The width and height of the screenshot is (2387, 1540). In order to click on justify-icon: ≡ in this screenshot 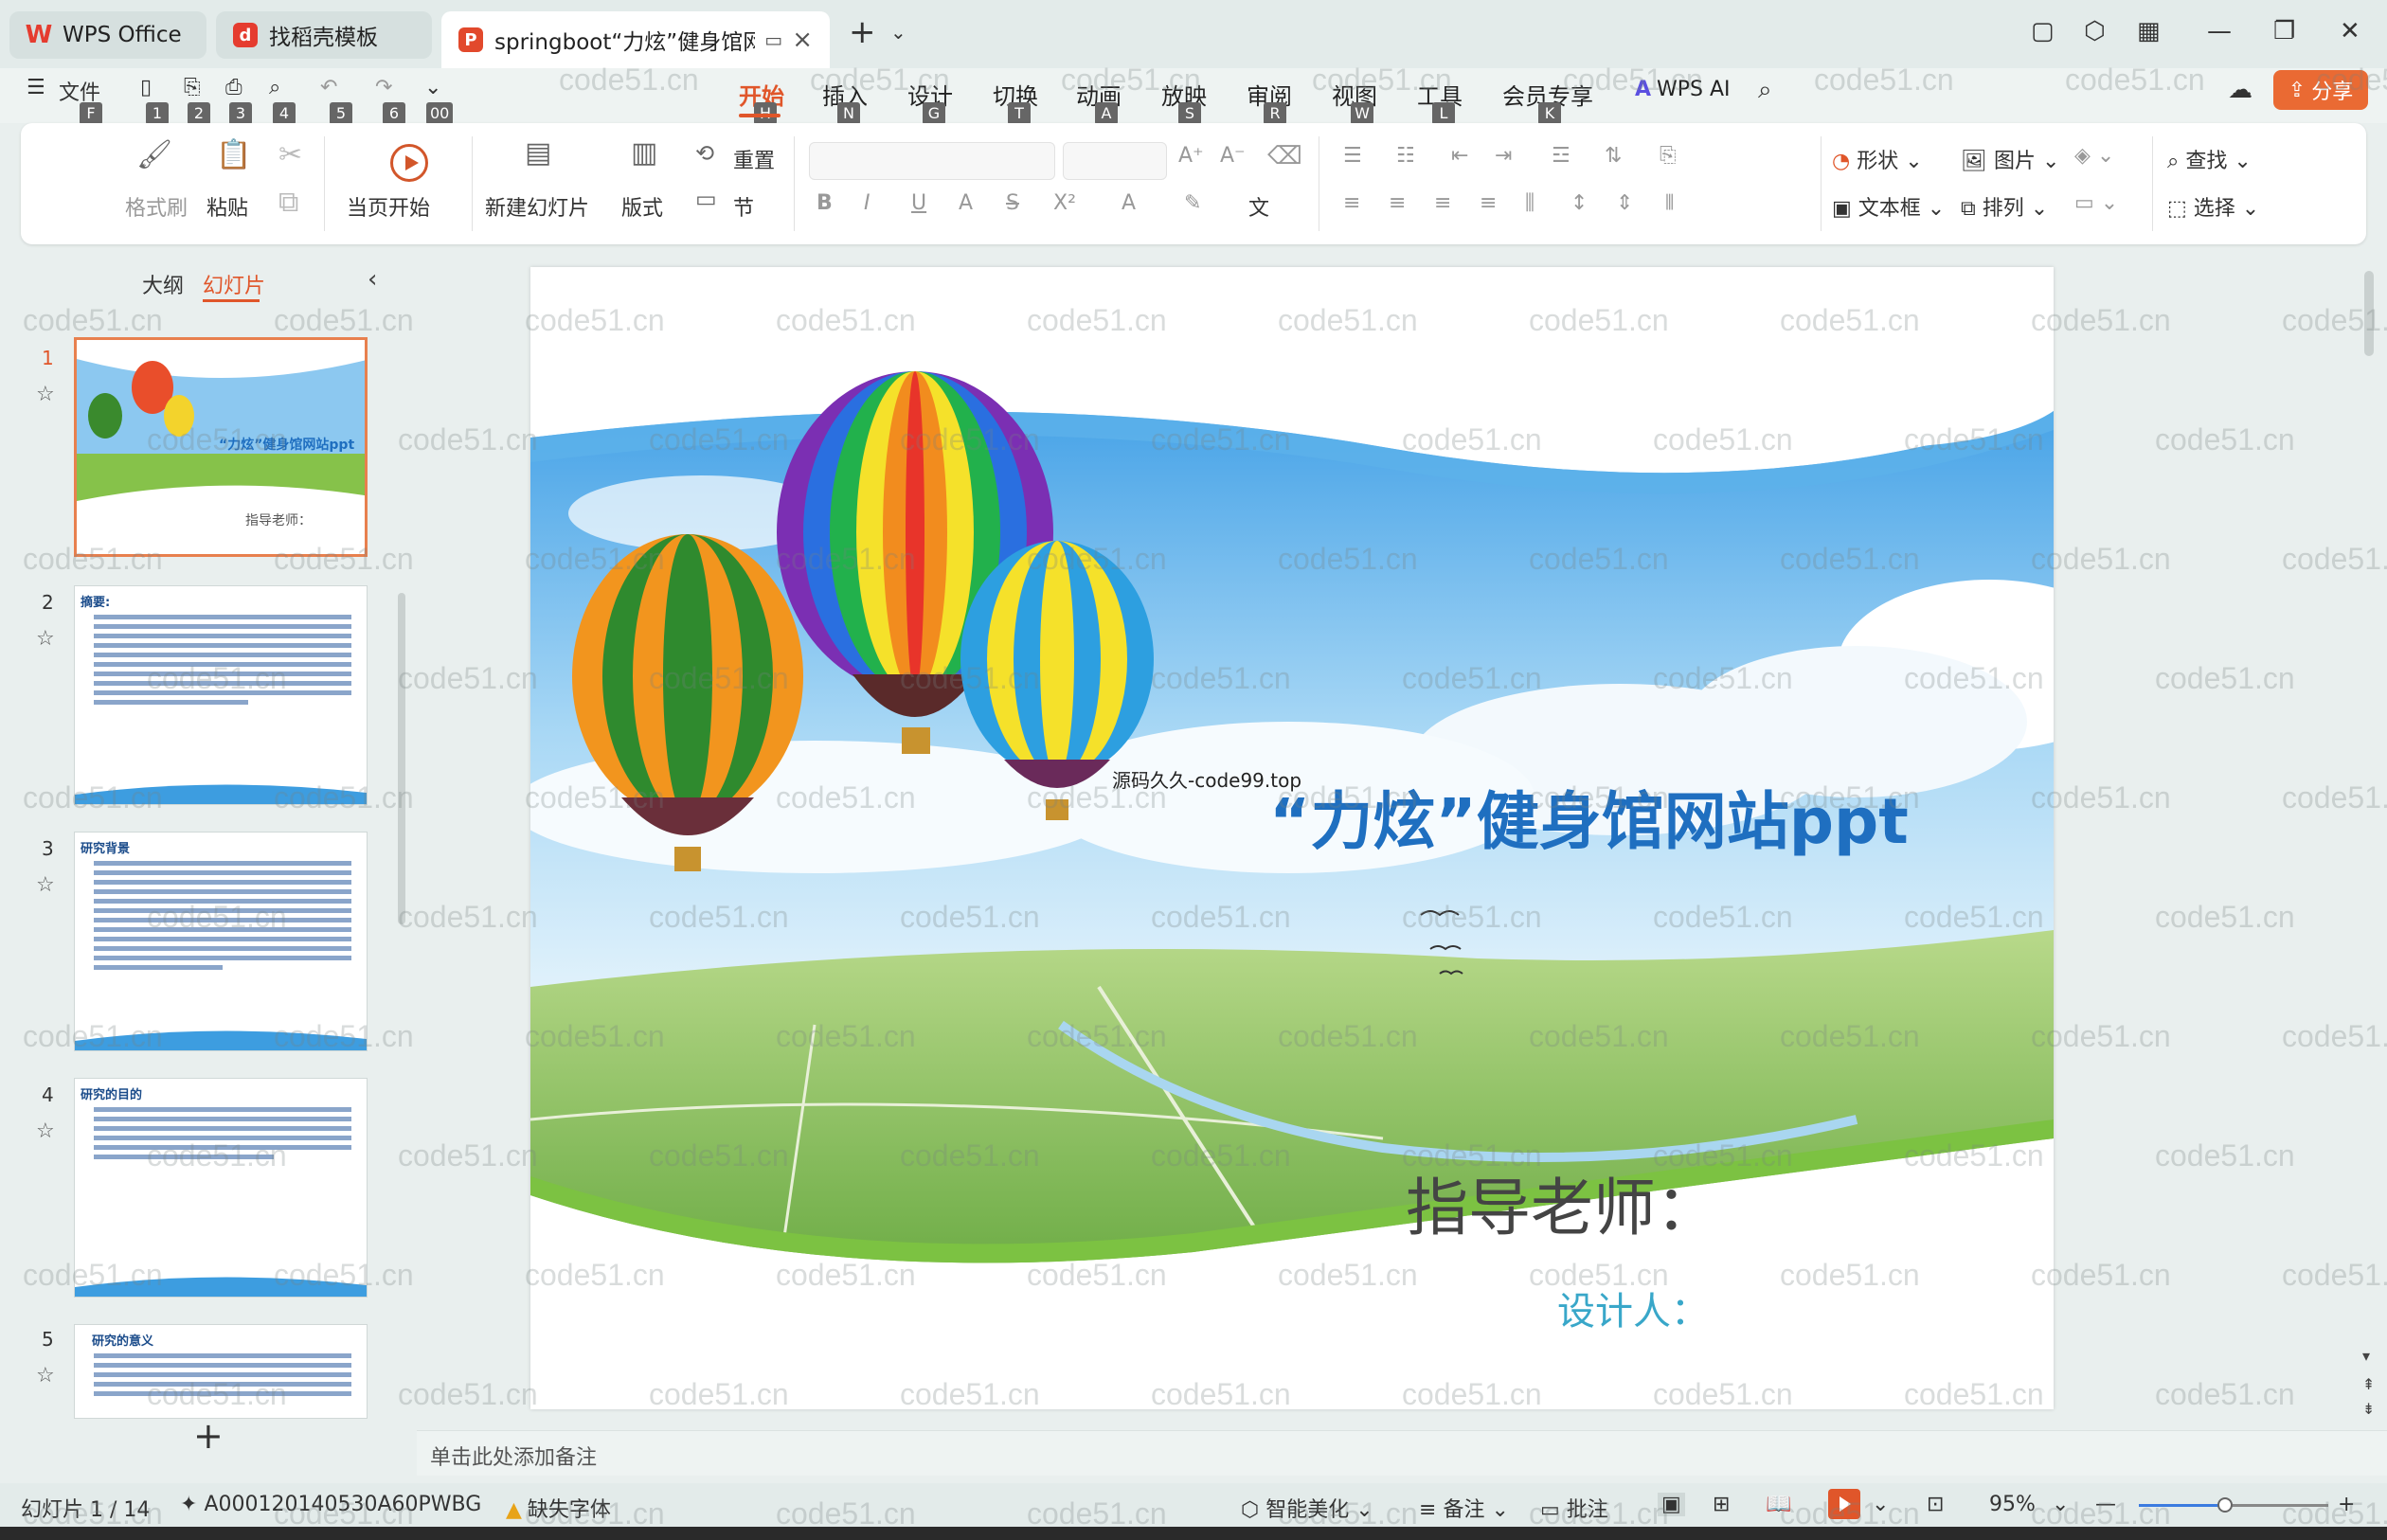, I will do `click(1488, 203)`.